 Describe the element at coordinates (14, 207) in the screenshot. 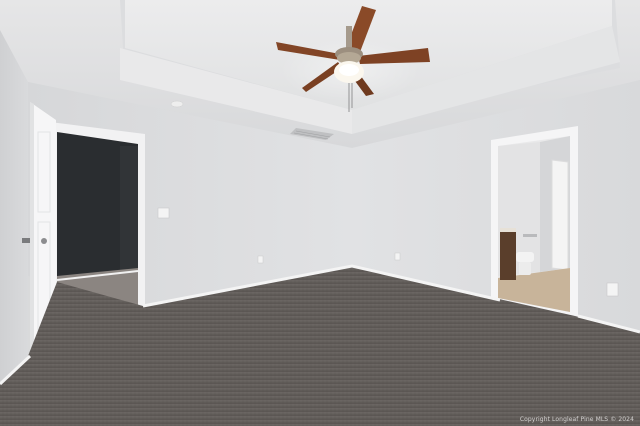

I see `left-wall` at that location.